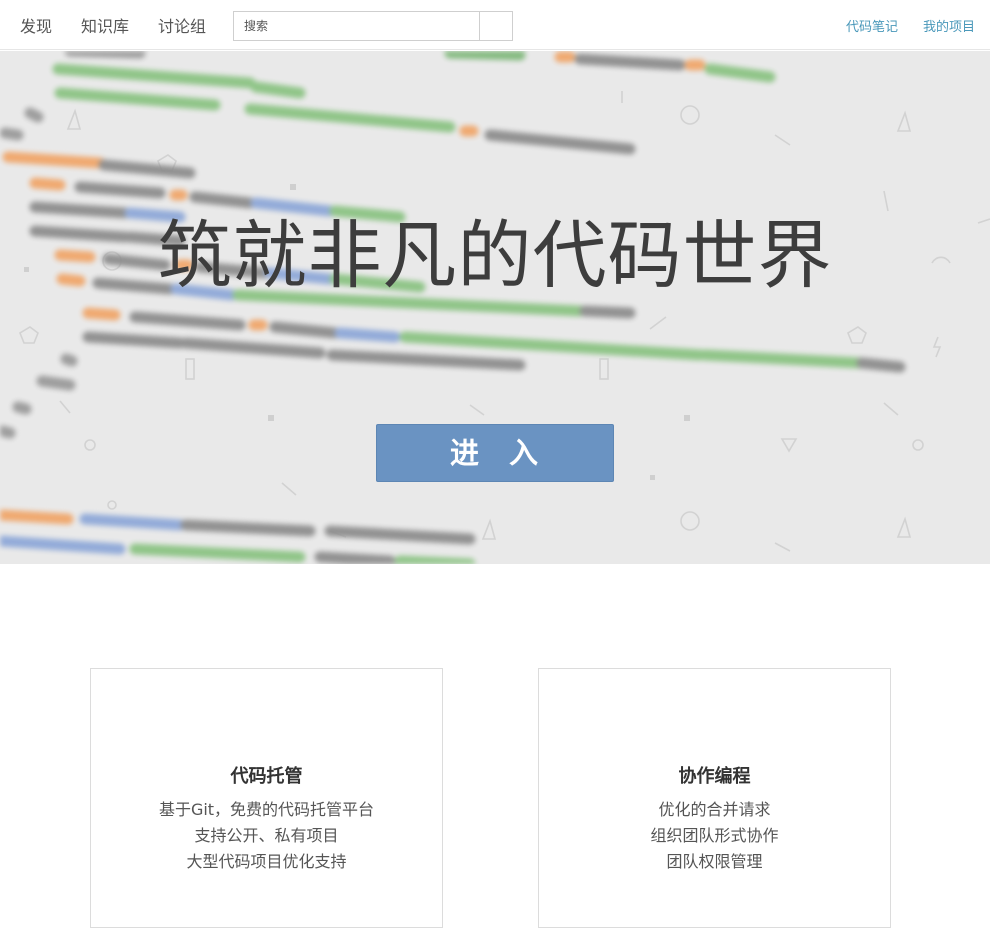  I want to click on enter-button: 进 入, so click(495, 453).